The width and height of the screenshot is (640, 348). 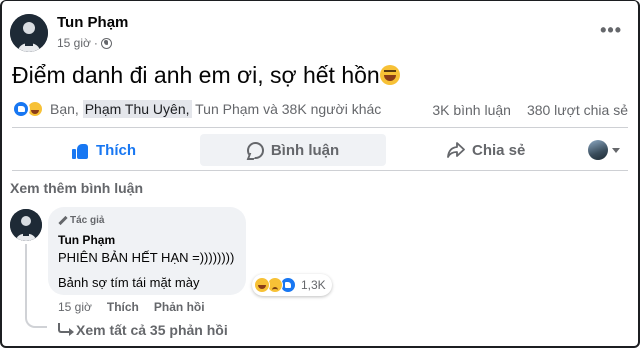 What do you see at coordinates (116, 150) in the screenshot?
I see `like-label: Thích` at bounding box center [116, 150].